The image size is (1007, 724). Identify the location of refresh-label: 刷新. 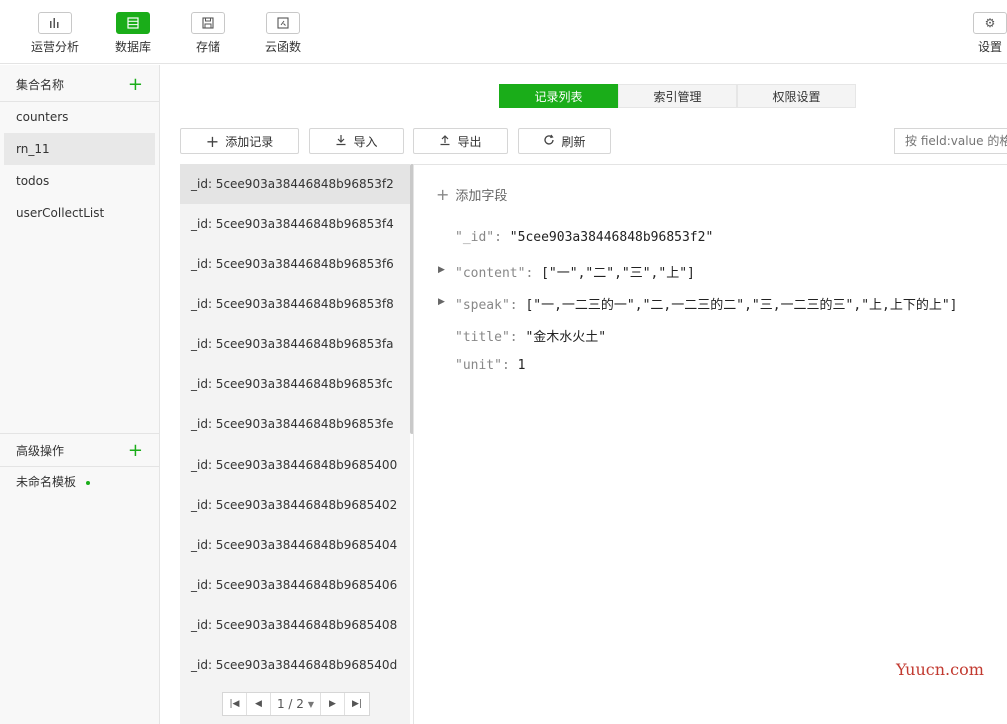
(573, 141).